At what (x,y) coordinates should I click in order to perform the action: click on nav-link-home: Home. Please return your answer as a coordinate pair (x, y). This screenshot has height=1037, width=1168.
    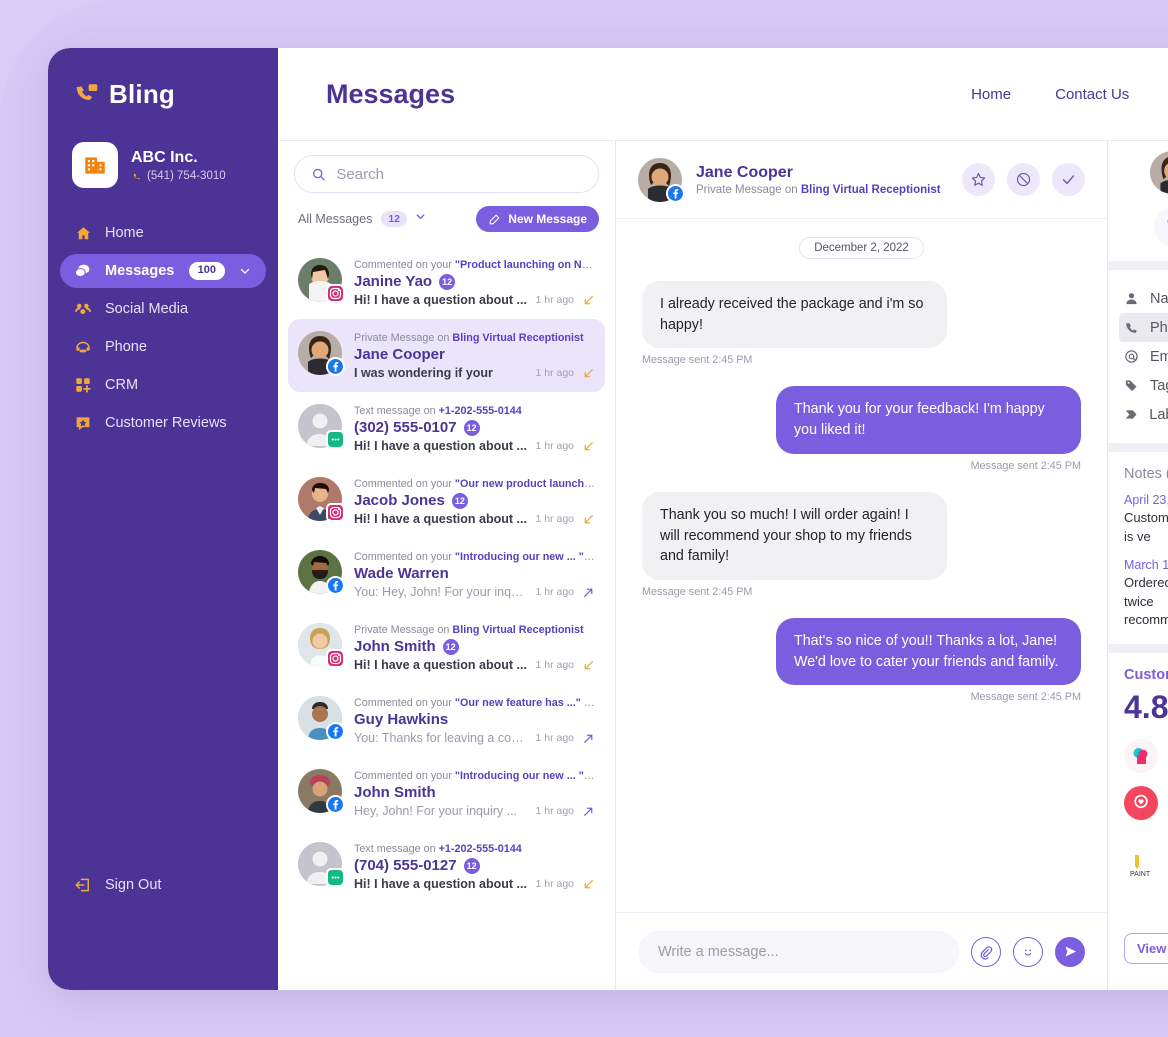
    Looking at the image, I should click on (991, 94).